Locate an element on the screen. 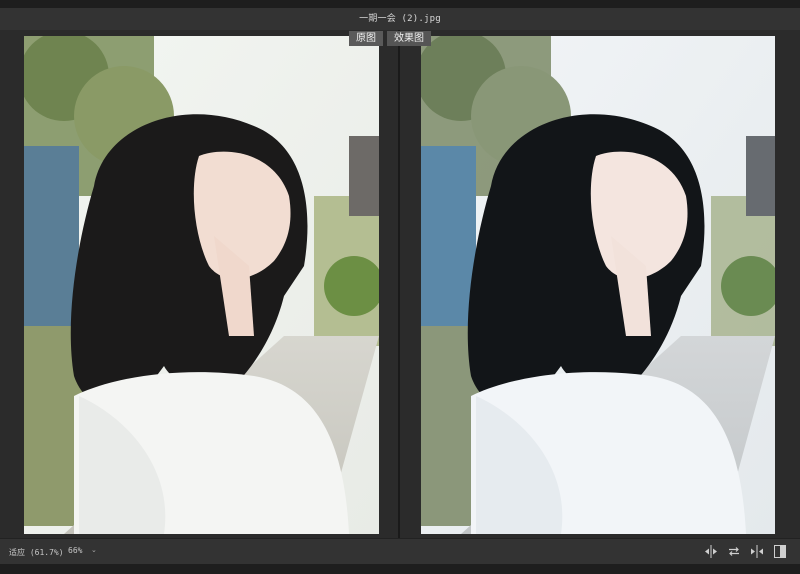  zoom-select: 66% ⌄ is located at coordinates (82, 552).